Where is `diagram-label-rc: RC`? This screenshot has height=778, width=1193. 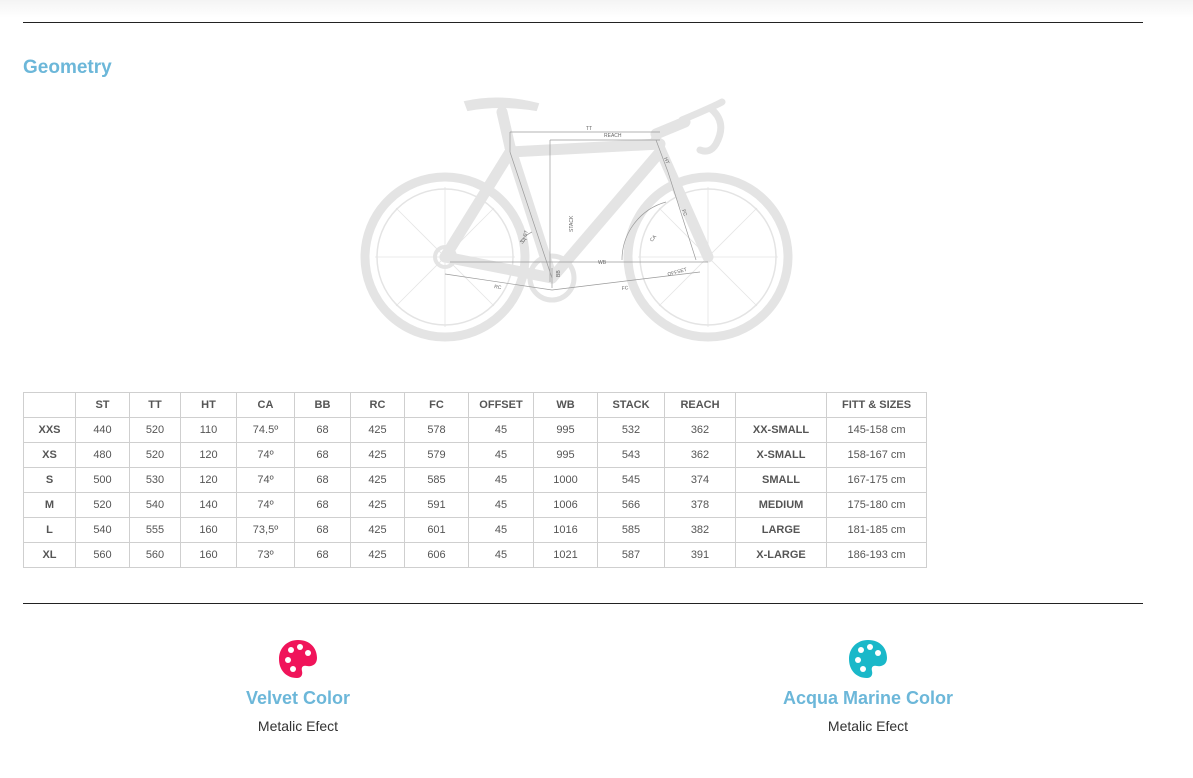
diagram-label-rc: RC is located at coordinates (498, 287).